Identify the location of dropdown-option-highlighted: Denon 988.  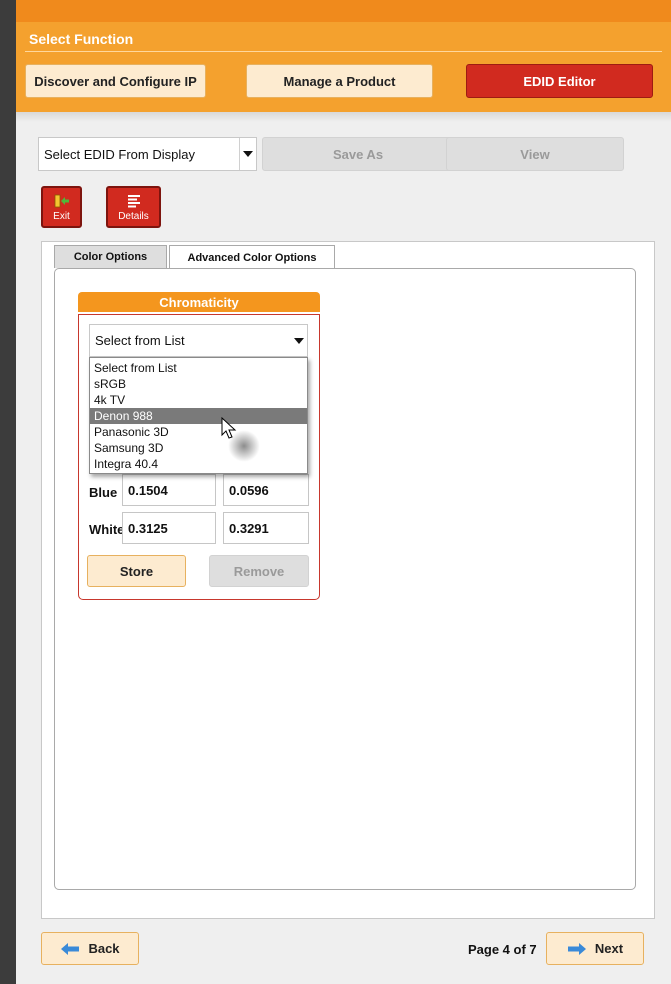
(198, 416).